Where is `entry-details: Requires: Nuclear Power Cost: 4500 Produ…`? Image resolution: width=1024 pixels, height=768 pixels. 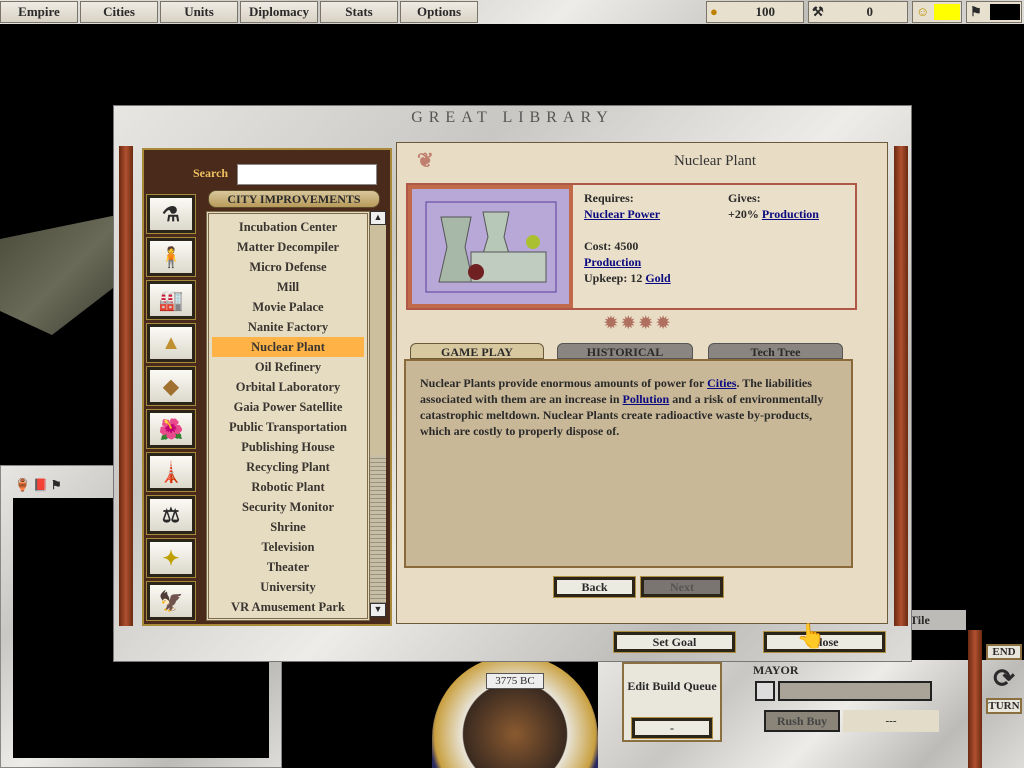
entry-details: Requires: Nuclear Power Cost: 4500 Produ… is located at coordinates (627, 238).